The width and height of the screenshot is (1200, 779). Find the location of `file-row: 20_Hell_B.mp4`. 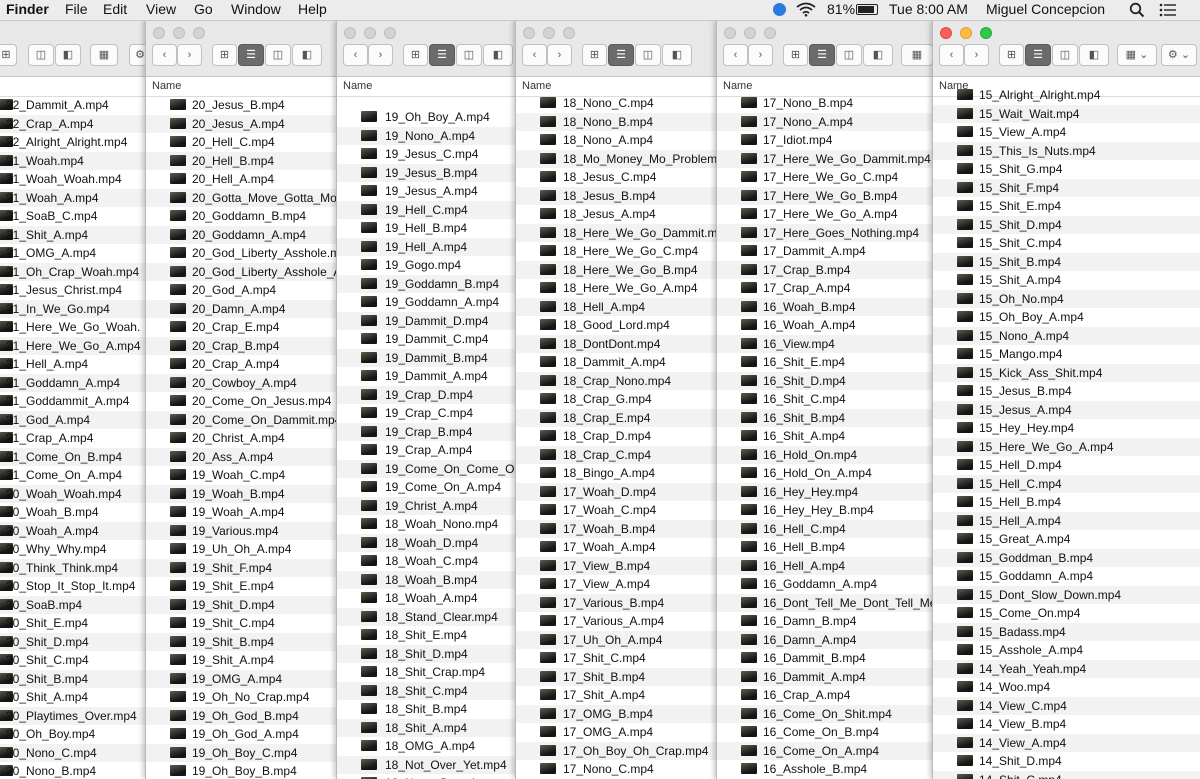

file-row: 20_Hell_B.mp4 is located at coordinates (243, 160).